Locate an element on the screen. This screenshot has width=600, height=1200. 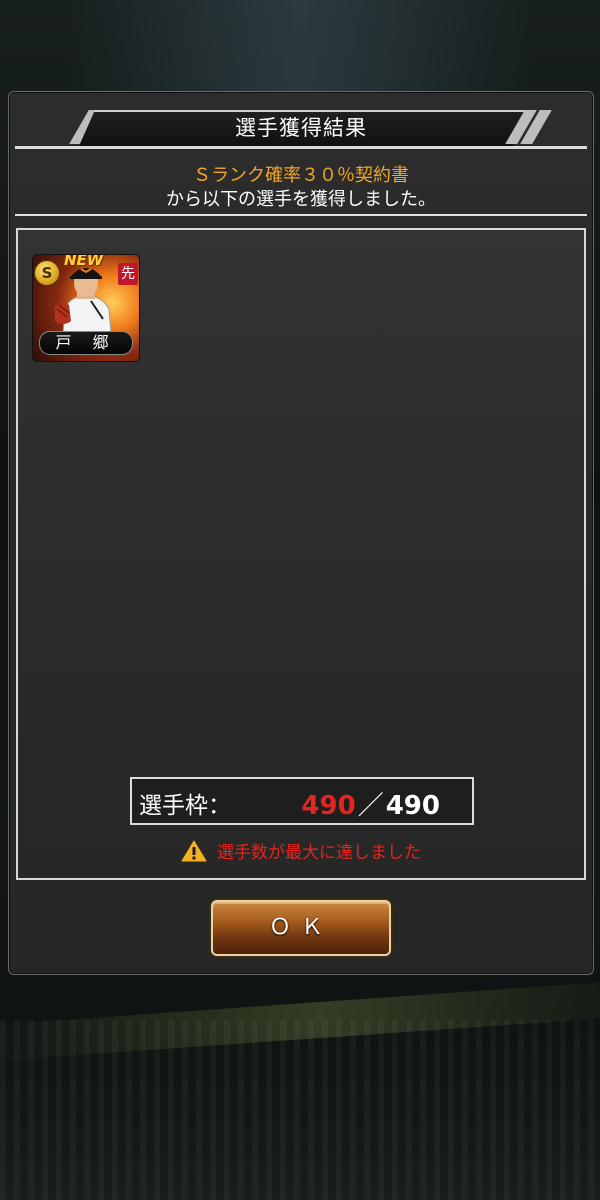
warning-triangle-icon is located at coordinates (194, 851).